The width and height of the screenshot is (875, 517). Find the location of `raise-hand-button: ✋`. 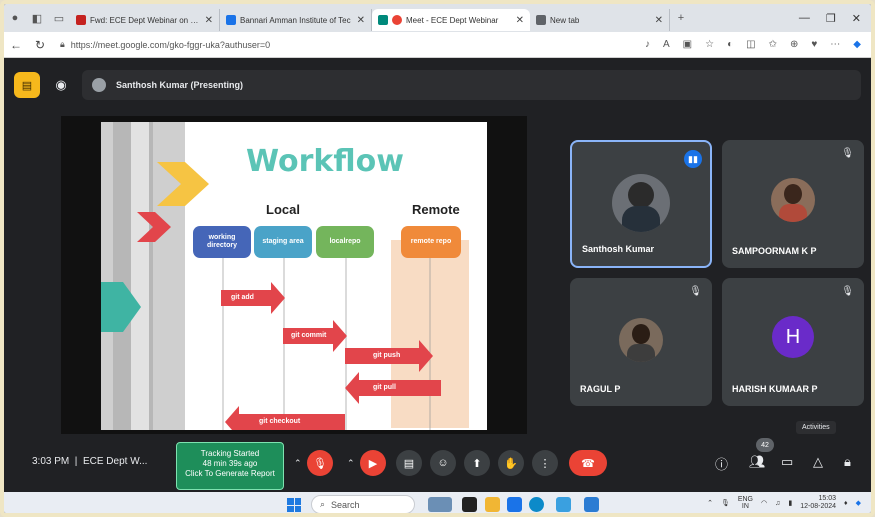

raise-hand-button: ✋ is located at coordinates (511, 463).